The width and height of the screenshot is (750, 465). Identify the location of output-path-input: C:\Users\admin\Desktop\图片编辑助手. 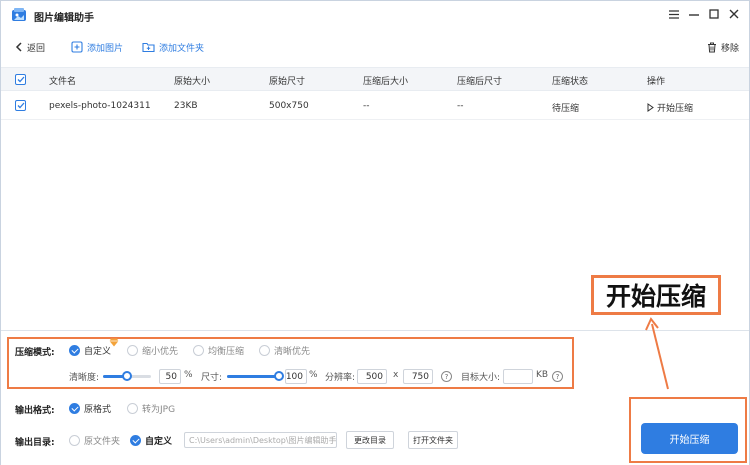
(260, 440).